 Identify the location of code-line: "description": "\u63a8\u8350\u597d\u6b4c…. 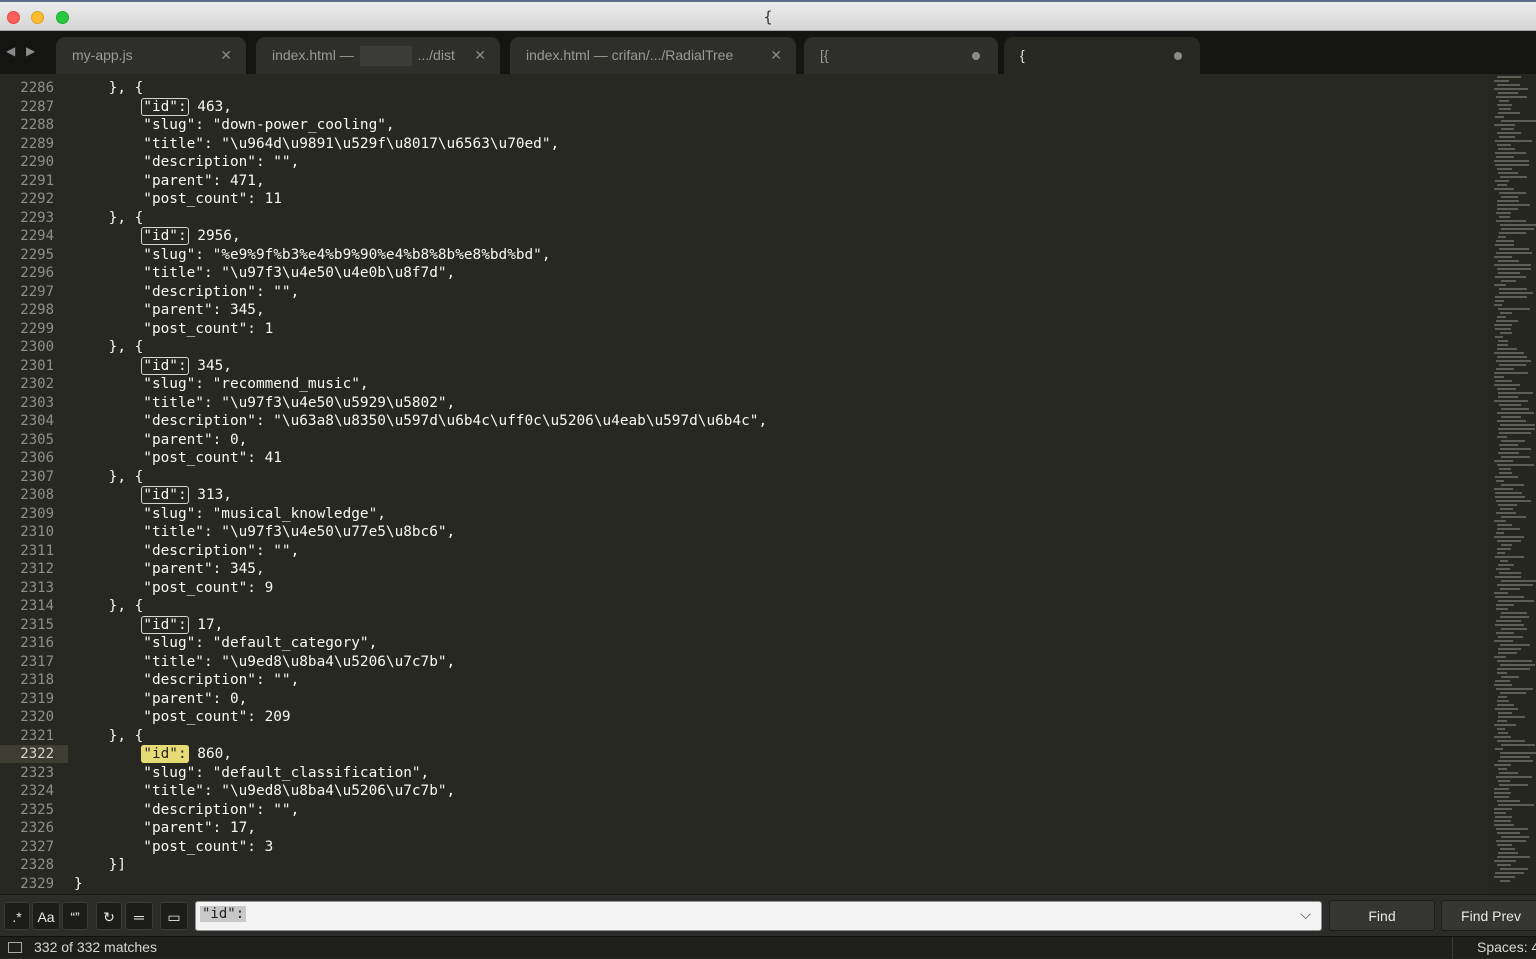
(420, 421).